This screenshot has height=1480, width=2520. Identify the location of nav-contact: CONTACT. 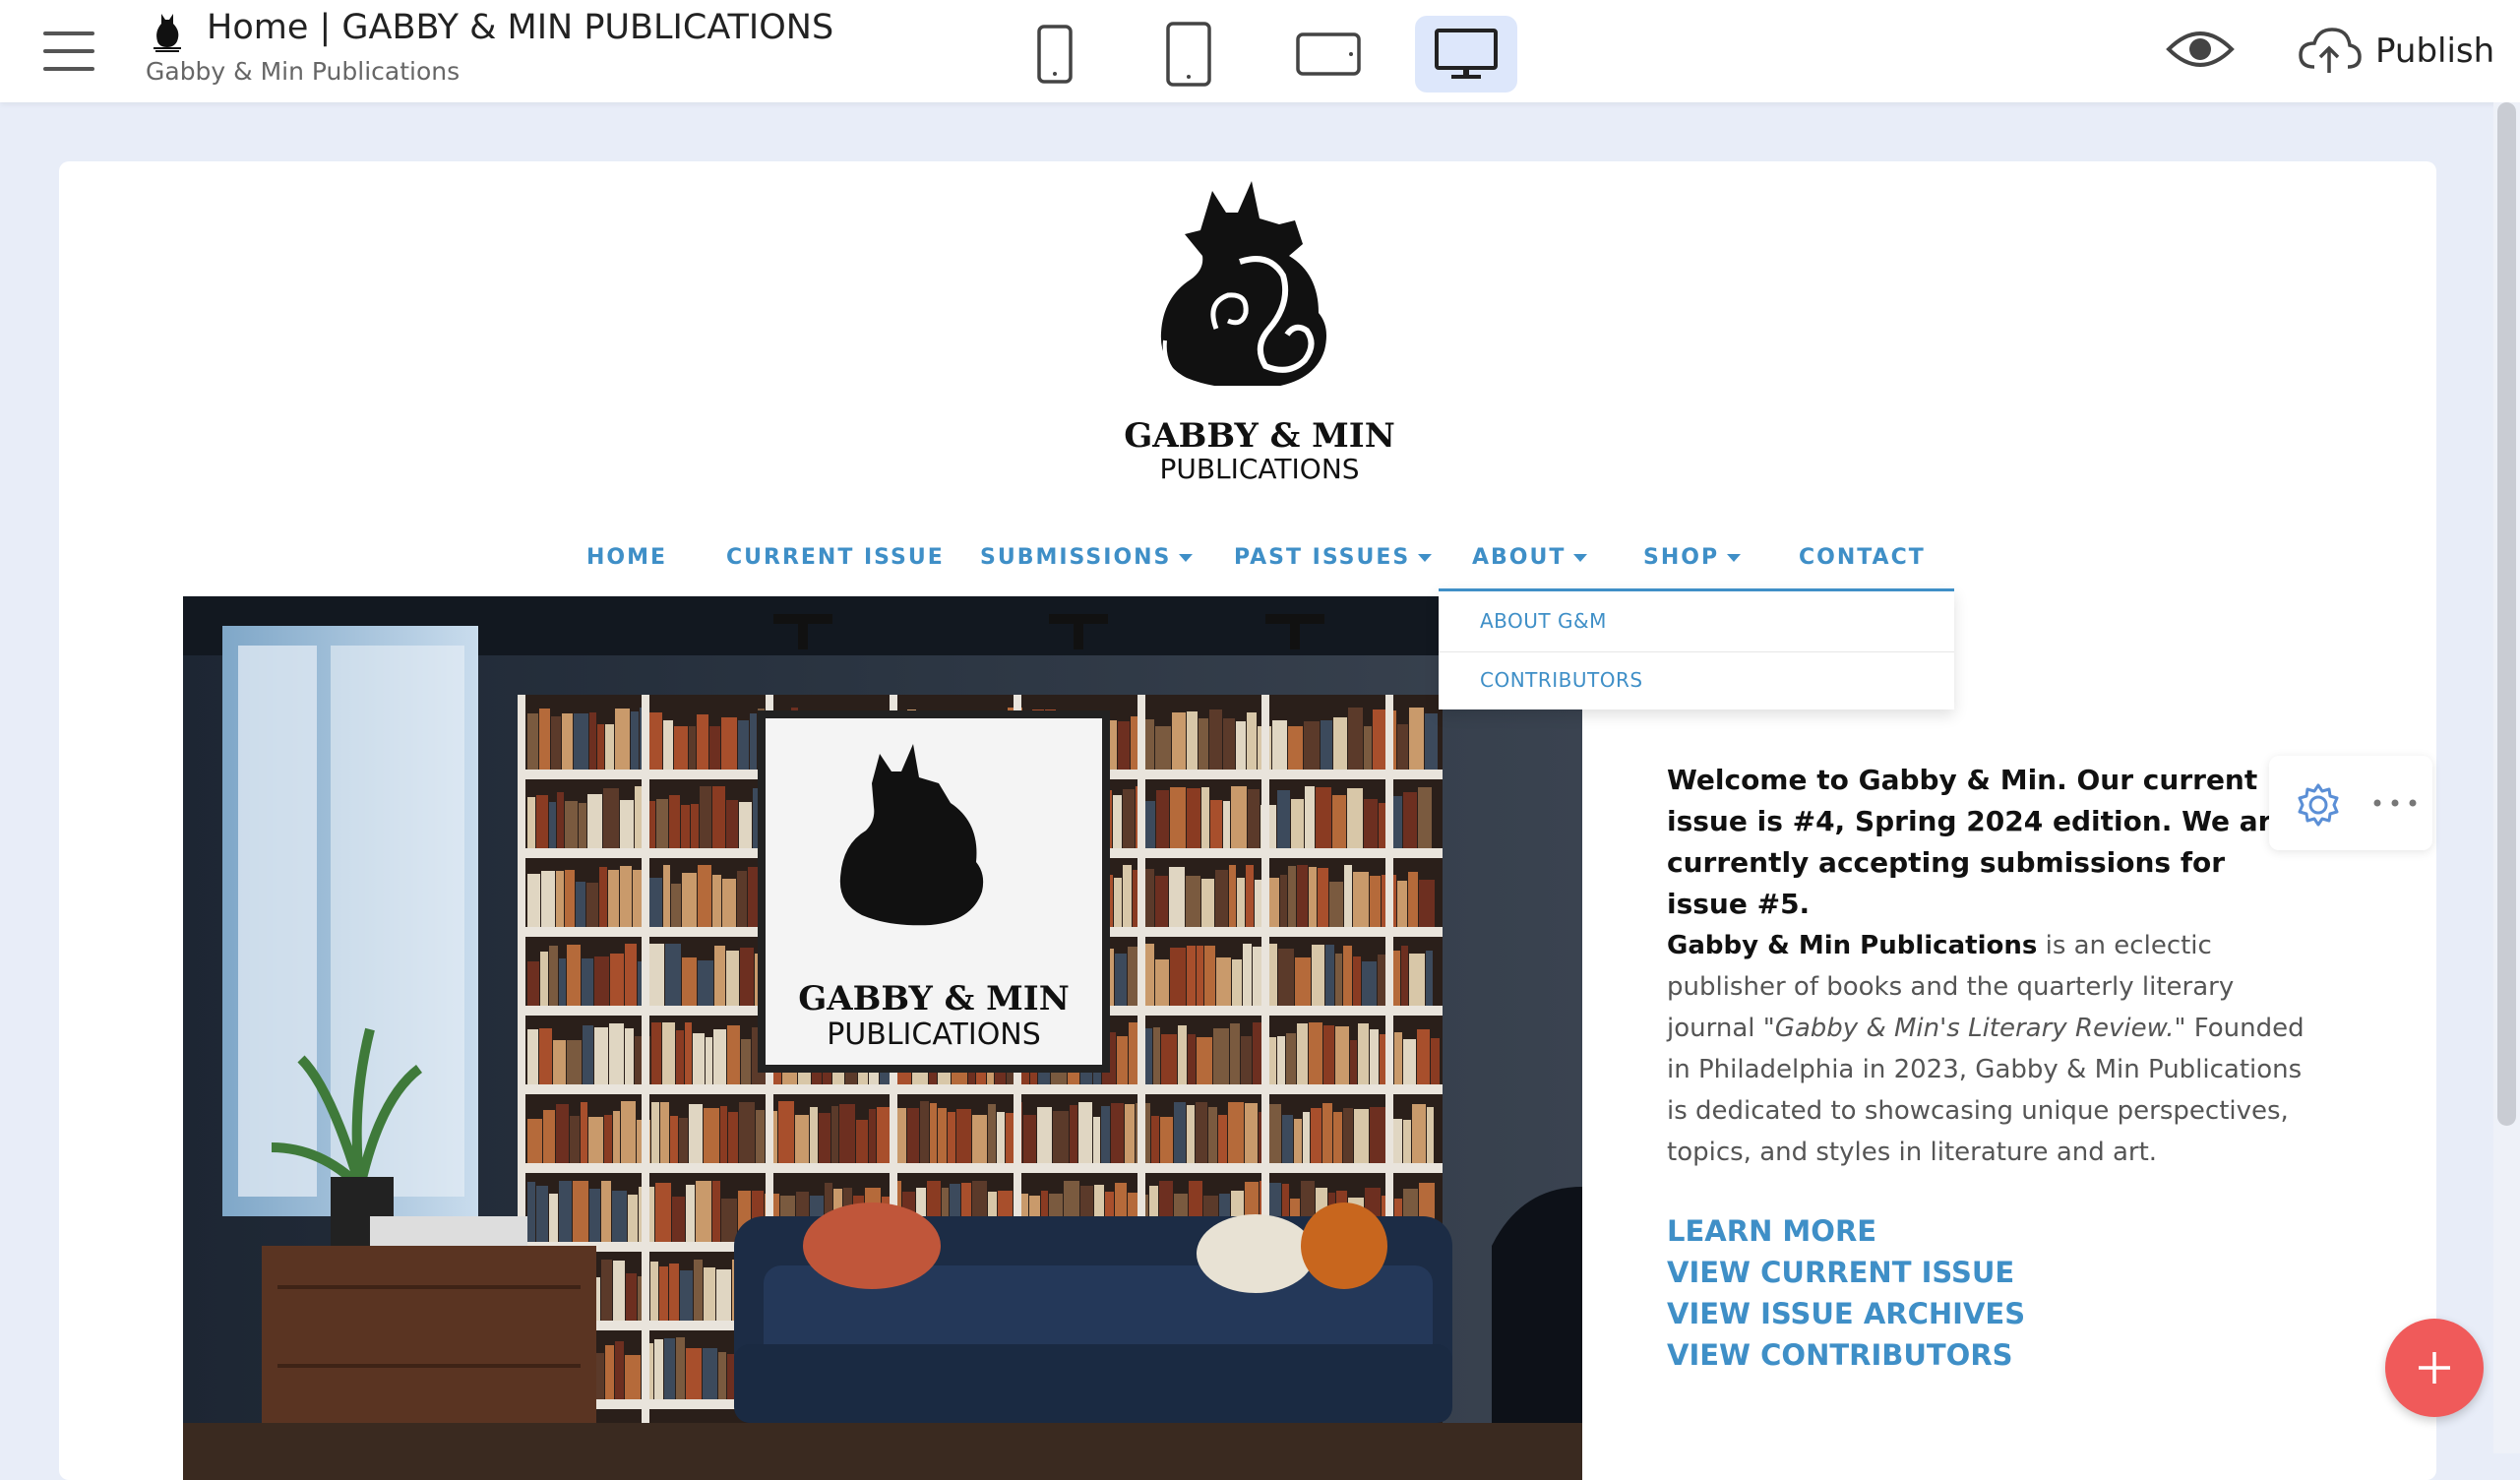
(1862, 557).